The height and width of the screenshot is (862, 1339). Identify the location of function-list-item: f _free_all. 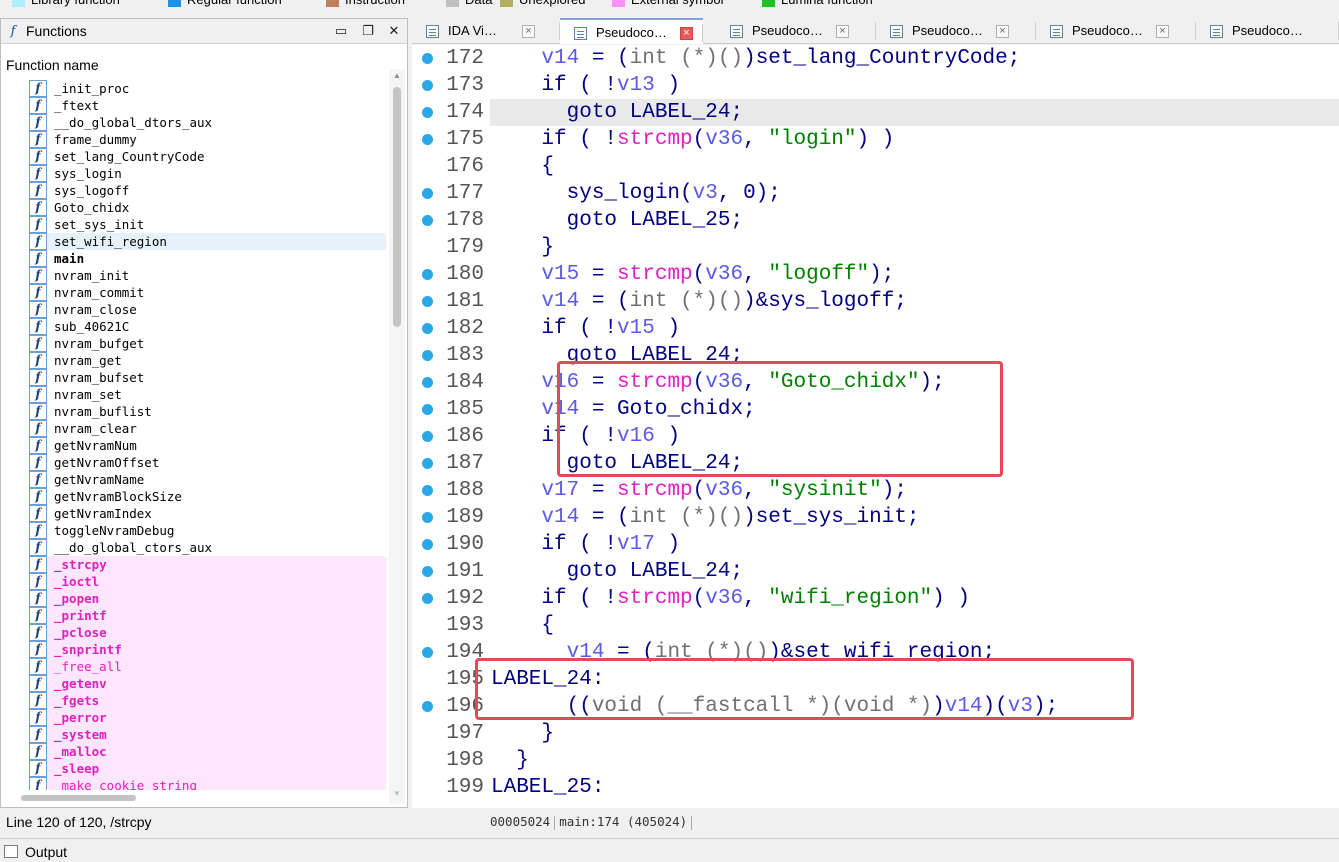
(207, 666).